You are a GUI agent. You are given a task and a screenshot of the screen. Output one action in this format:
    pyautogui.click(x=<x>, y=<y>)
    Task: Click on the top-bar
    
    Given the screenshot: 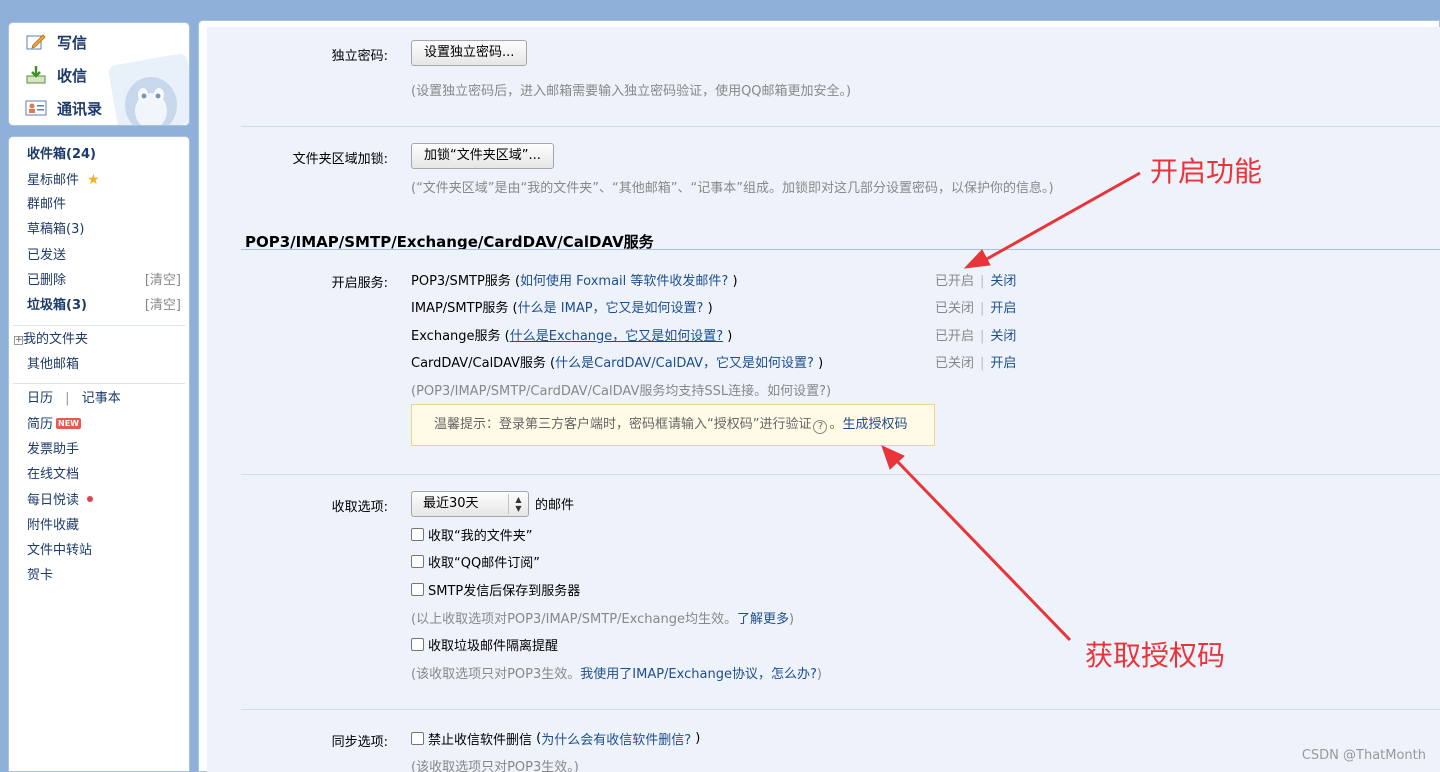 What is the action you would take?
    pyautogui.click(x=720, y=8)
    